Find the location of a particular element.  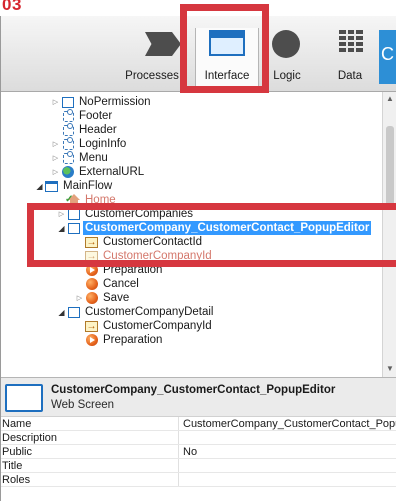

tree-item-header: Header is located at coordinates (90, 129).